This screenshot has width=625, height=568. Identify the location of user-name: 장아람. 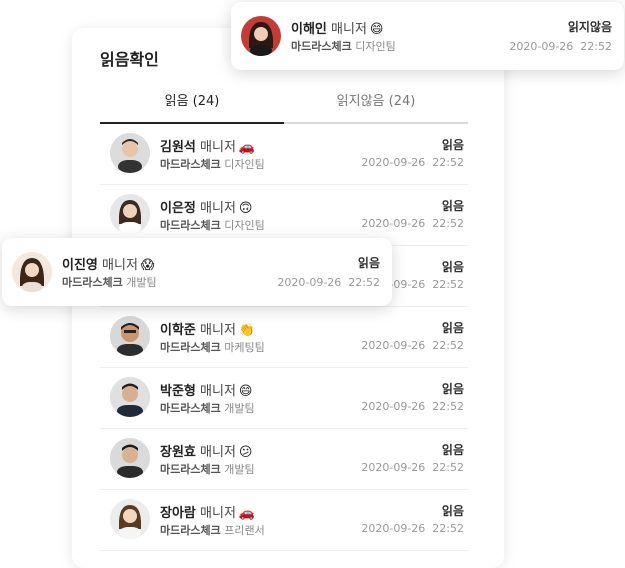
(178, 513).